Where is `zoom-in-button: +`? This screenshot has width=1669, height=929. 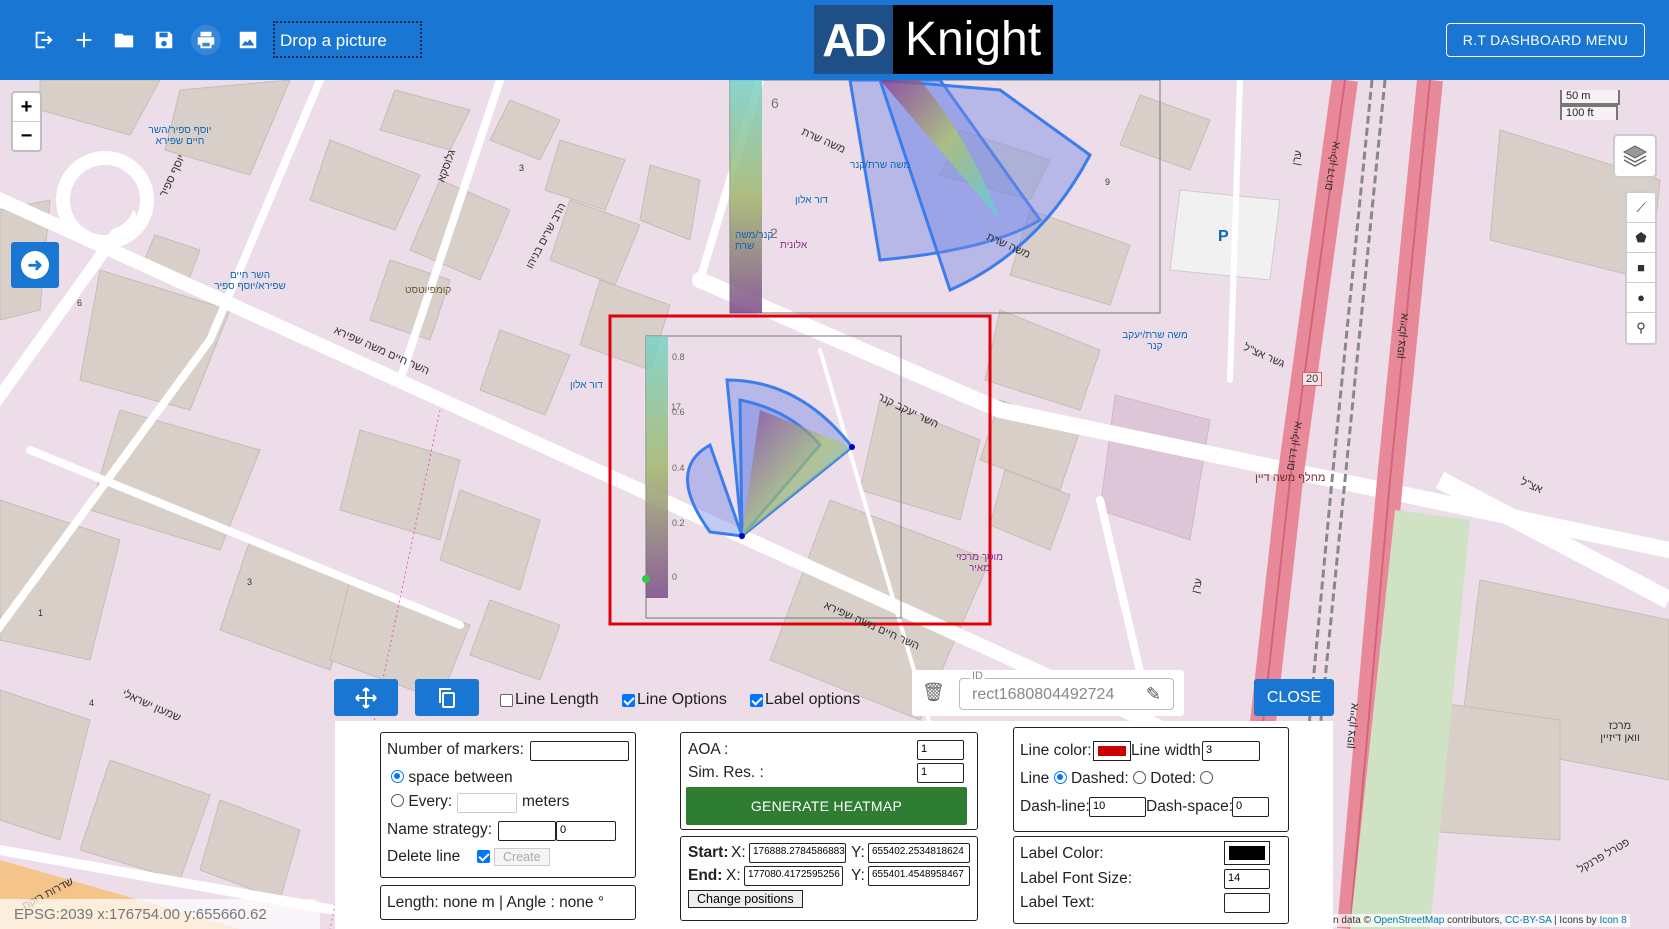 zoom-in-button: + is located at coordinates (26, 107).